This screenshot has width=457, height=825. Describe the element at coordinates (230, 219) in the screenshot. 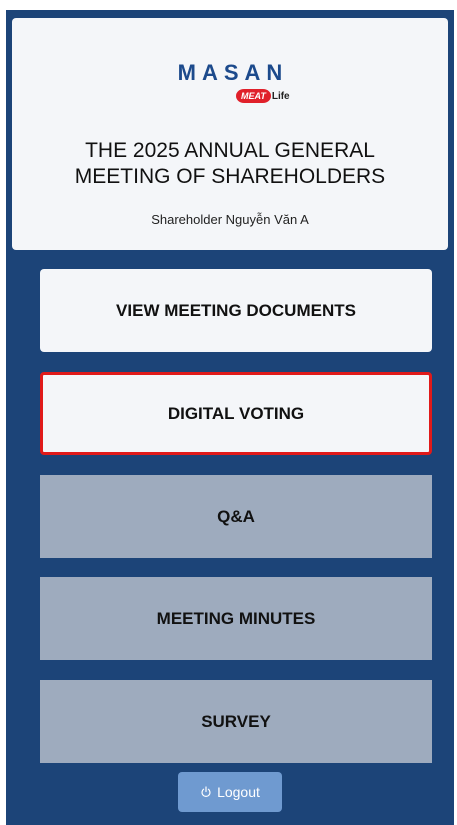

I see `shareholder-name: Shareholder Nguyễn Văn A` at that location.